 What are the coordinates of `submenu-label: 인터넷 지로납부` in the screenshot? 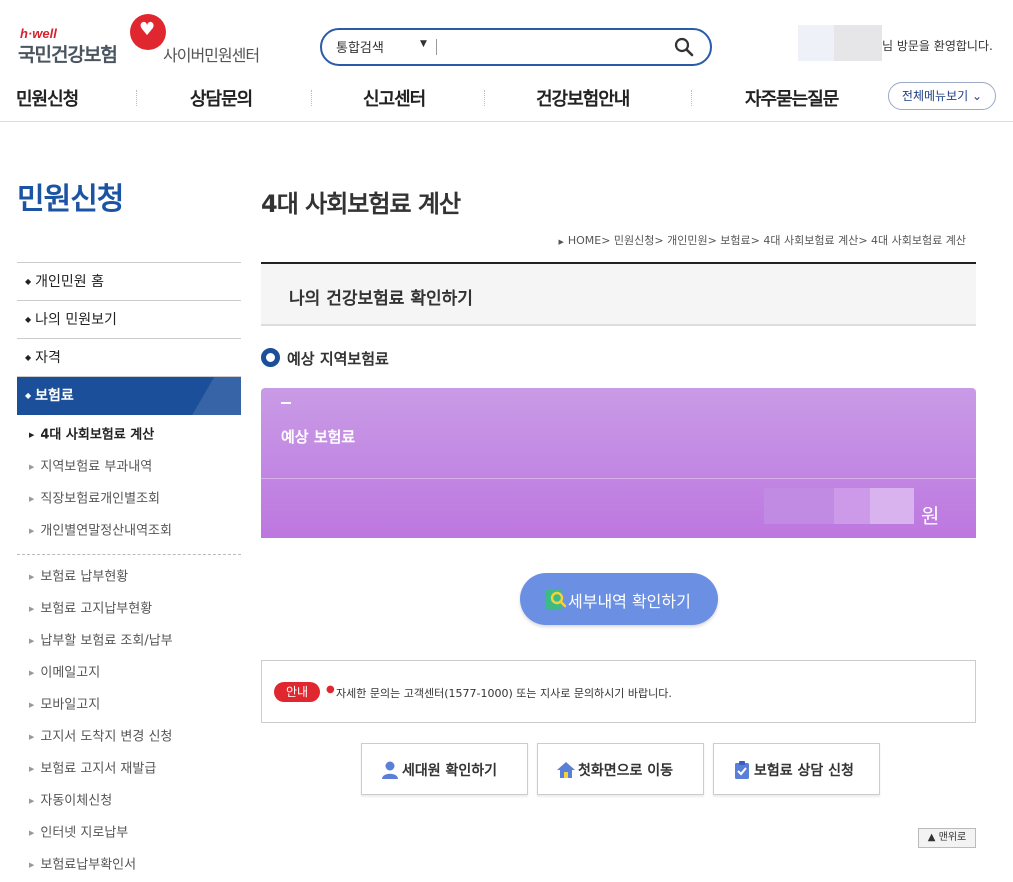 It's located at (84, 833).